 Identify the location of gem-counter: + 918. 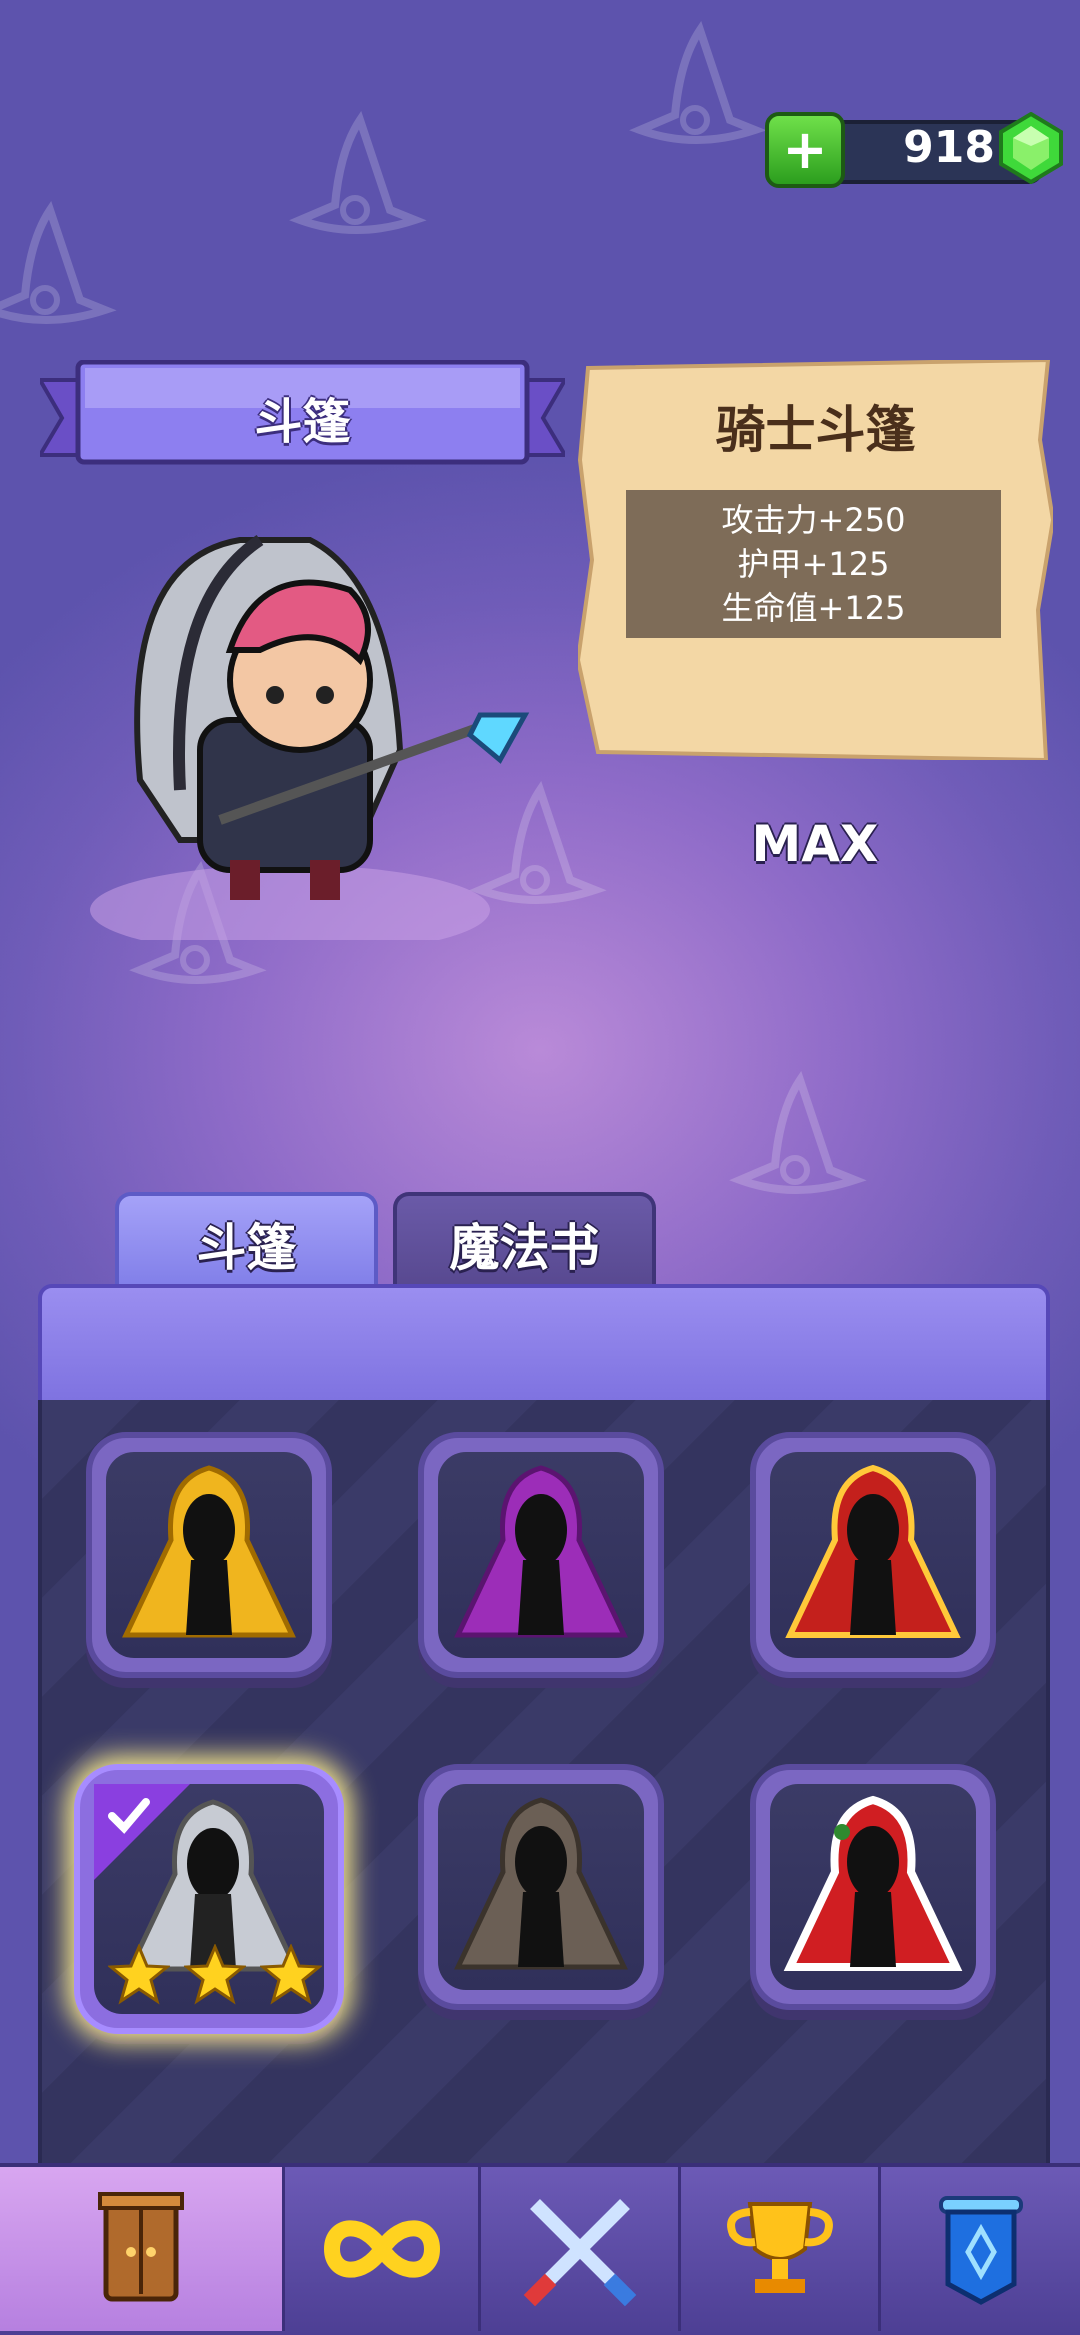
(915, 150).